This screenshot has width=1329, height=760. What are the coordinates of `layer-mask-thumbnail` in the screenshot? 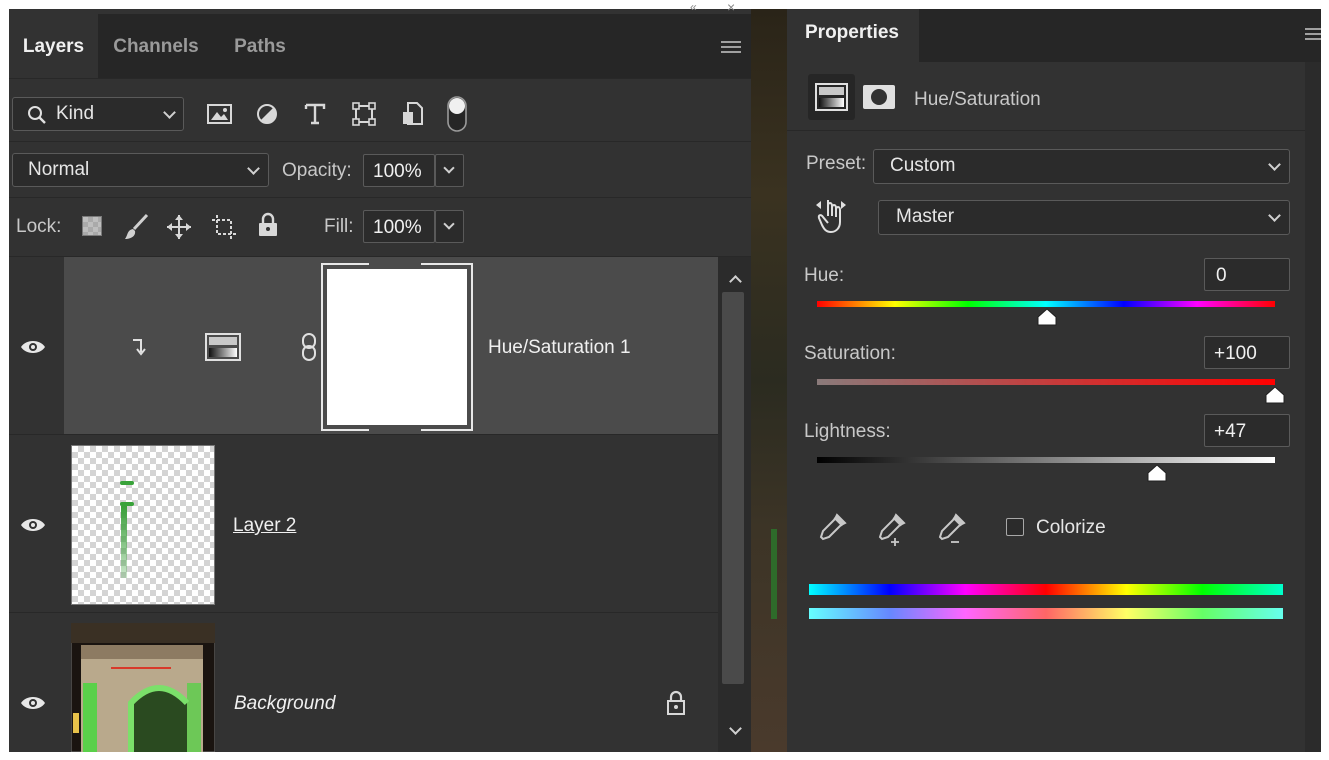 It's located at (397, 347).